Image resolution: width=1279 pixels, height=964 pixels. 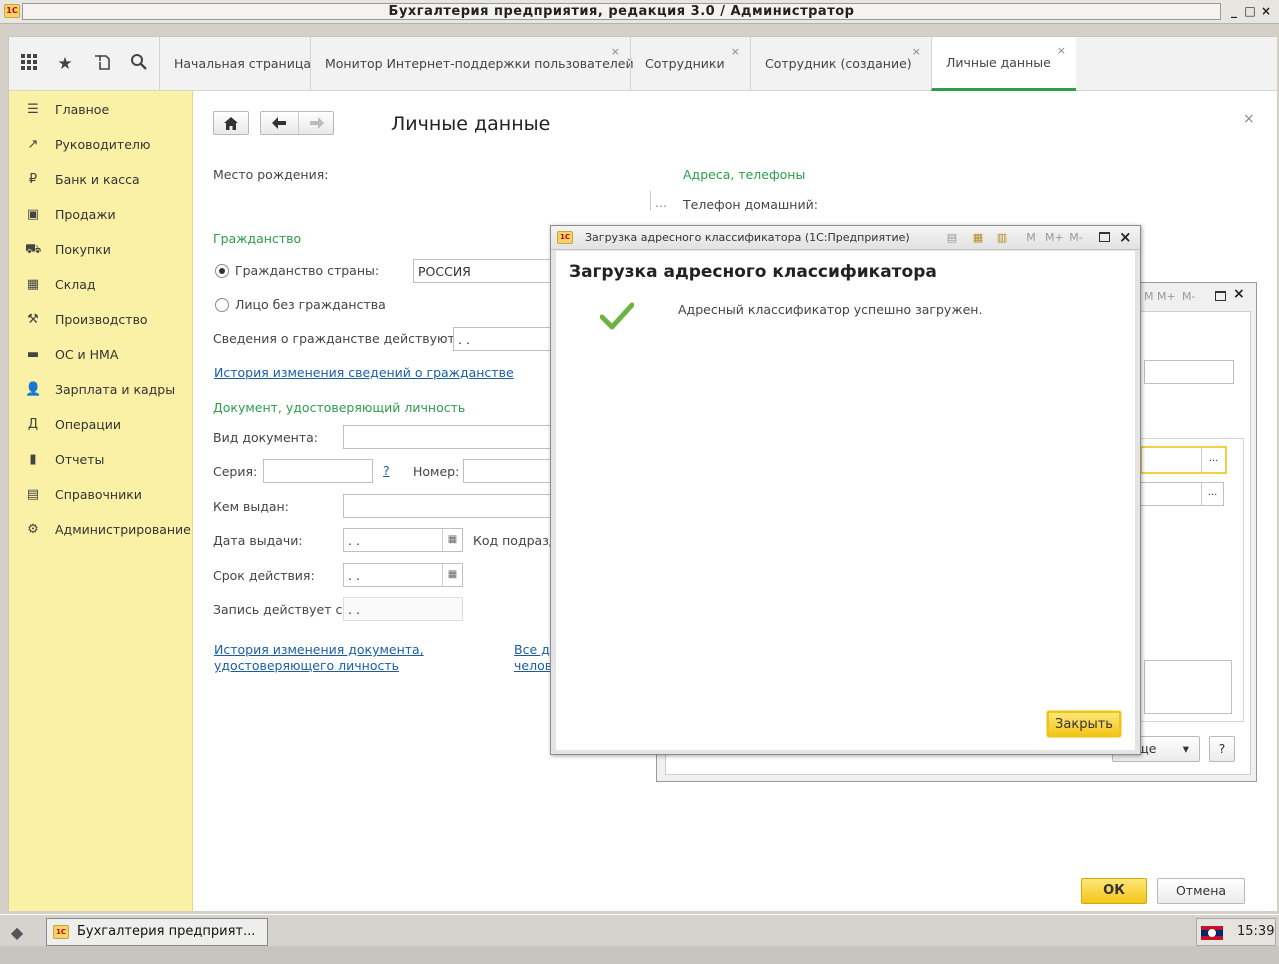 I want to click on calculator-icon: ▦, so click(x=978, y=238).